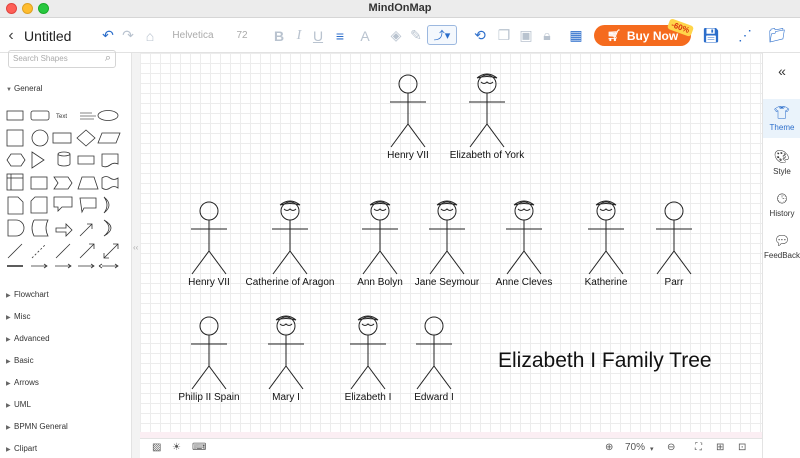 This screenshot has height=458, width=800. I want to click on align-button: ≡, so click(340, 35).